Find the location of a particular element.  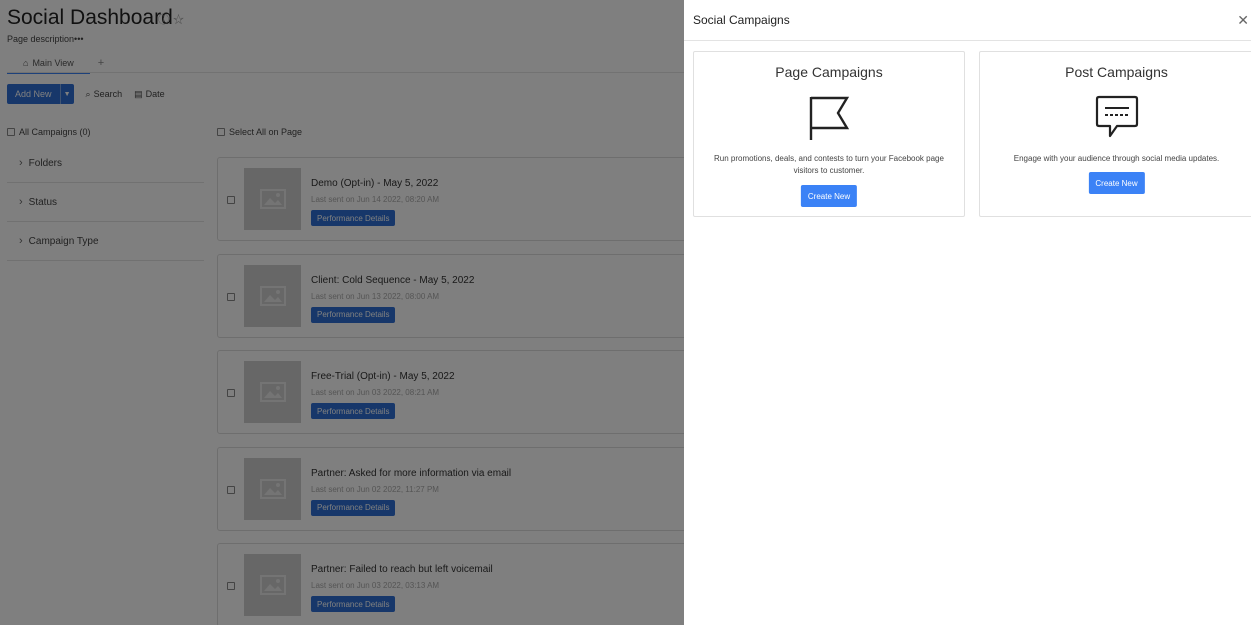

close-icon: ✕ is located at coordinates (1243, 20).